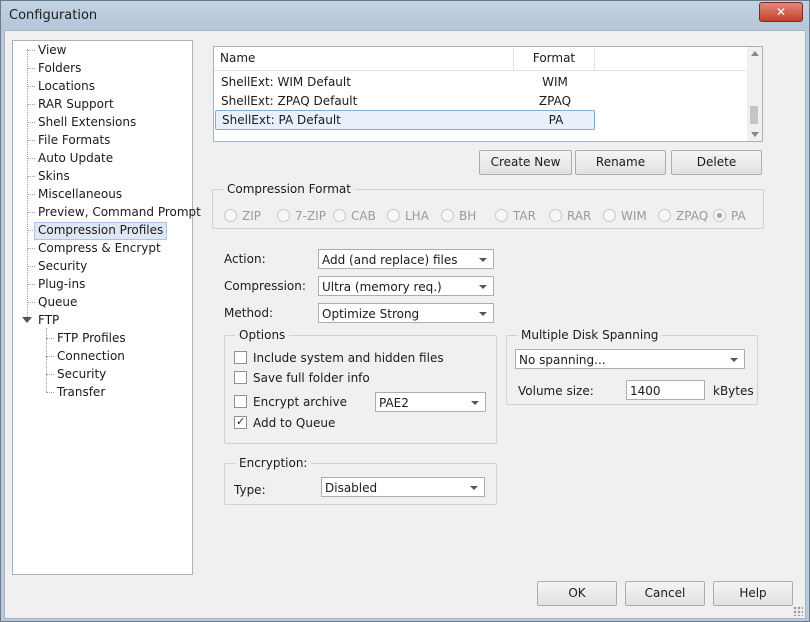 This screenshot has width=810, height=622. Describe the element at coordinates (405, 120) in the screenshot. I see `list-row-selected: ShellExt: PA Default PA` at that location.